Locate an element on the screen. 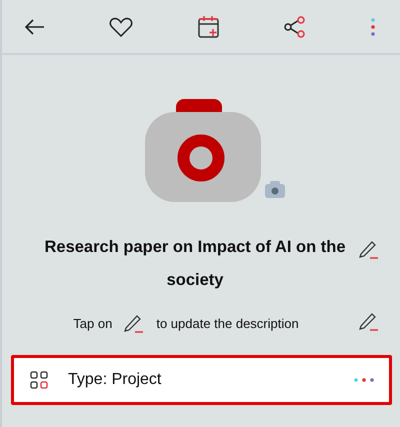  small-camera-icon is located at coordinates (275, 189).